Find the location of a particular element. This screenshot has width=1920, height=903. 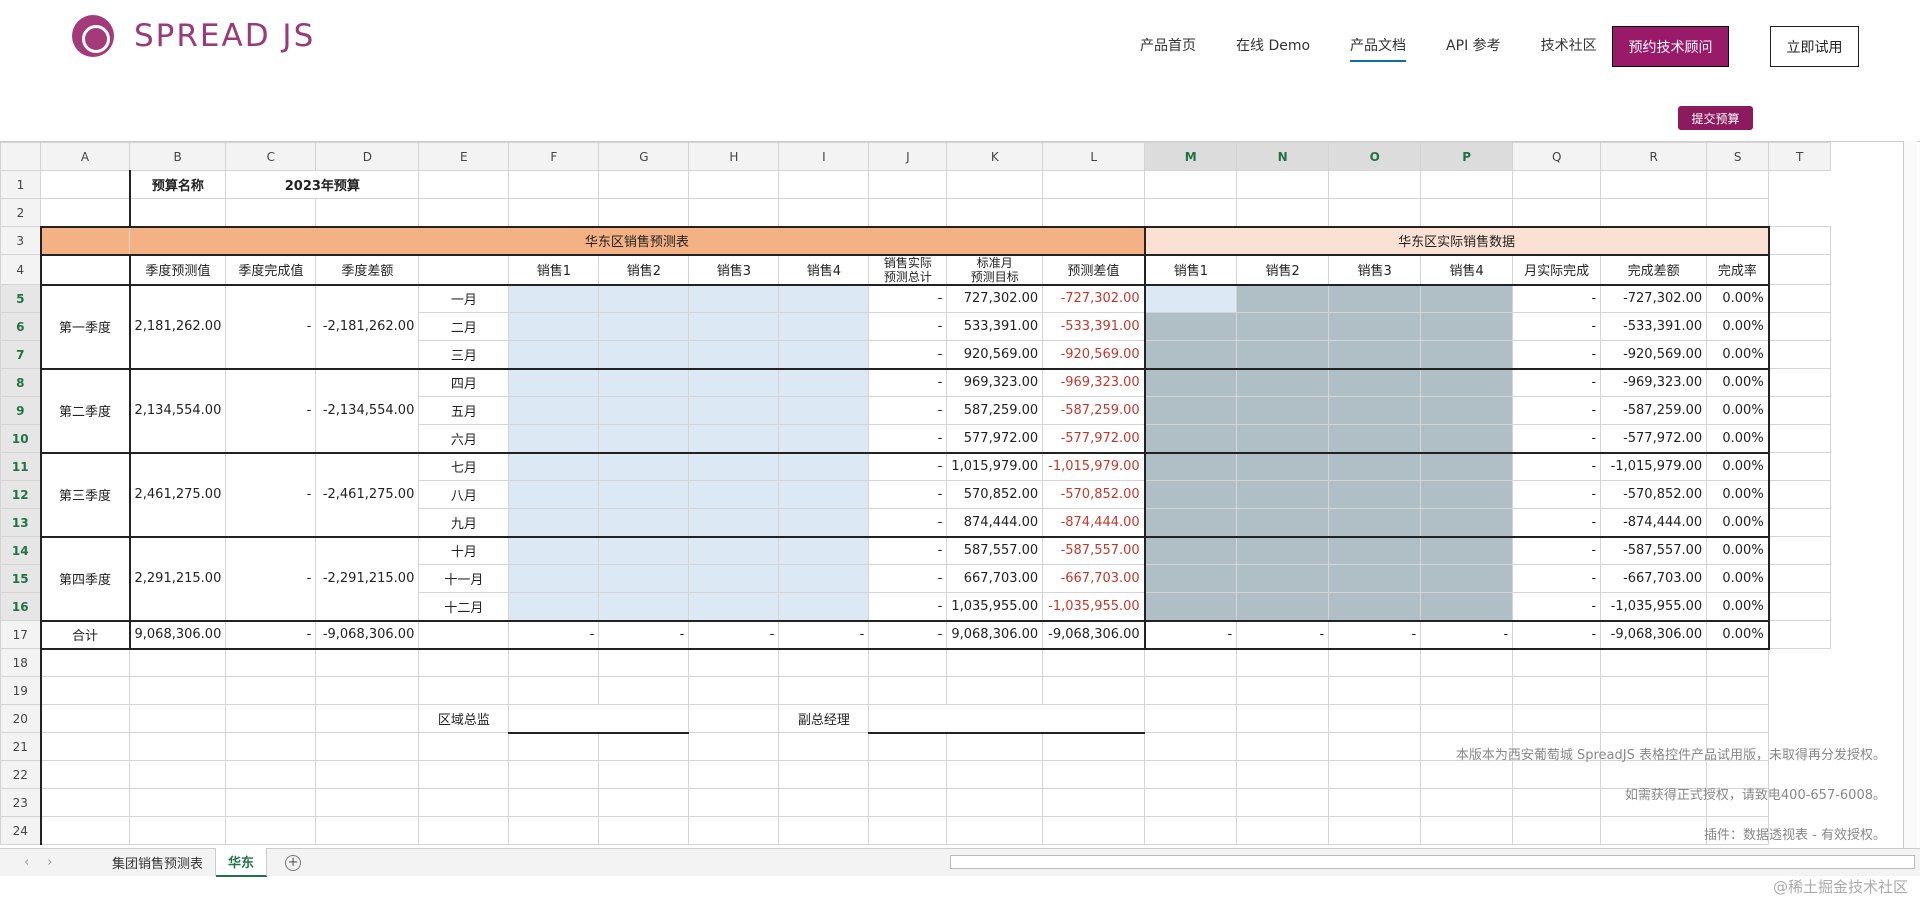

forecast-diff-cell: -1,035,955.00 is located at coordinates (1094, 607).